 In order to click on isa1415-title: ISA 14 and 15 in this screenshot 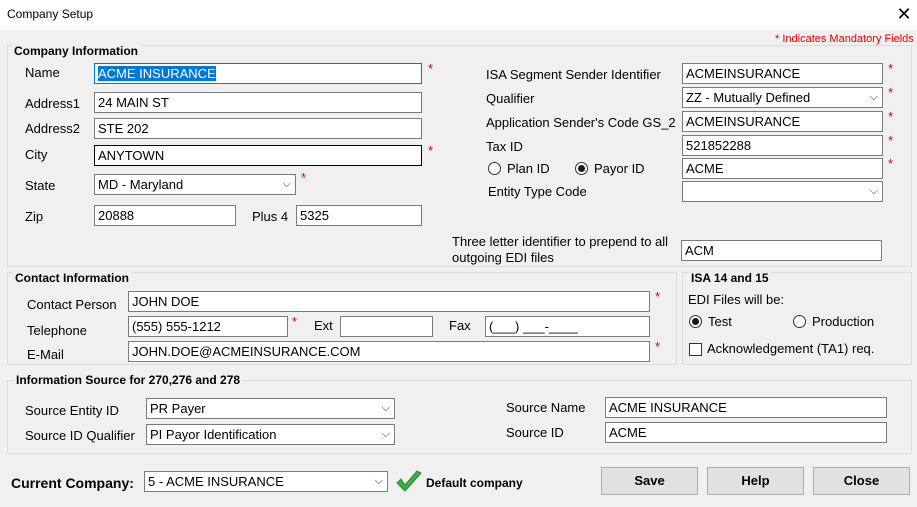, I will do `click(730, 278)`.